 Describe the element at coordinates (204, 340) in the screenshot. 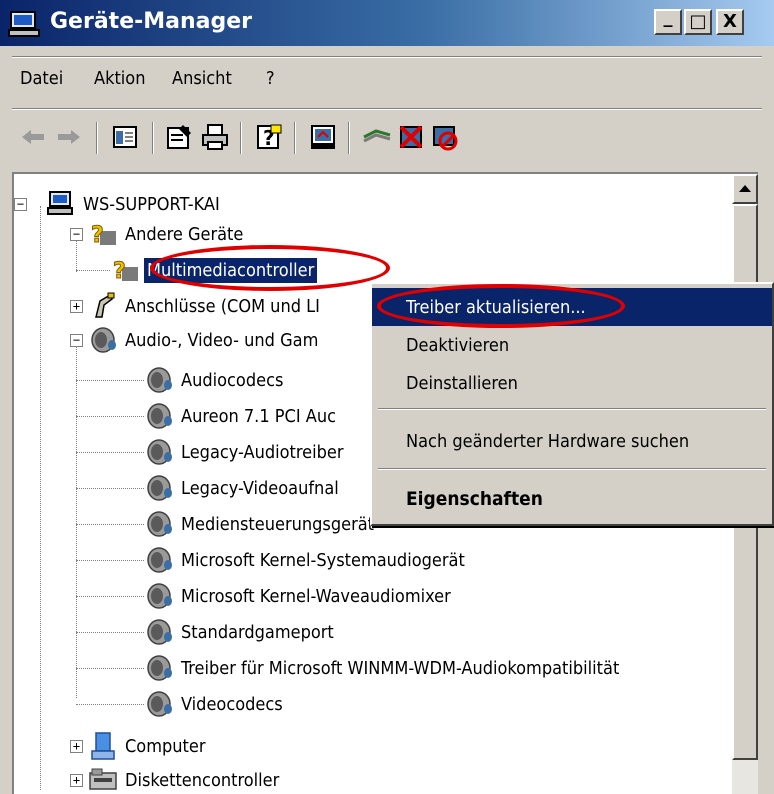

I see `tree-item-audio-video-games: Audio-, Video- und Gam` at that location.